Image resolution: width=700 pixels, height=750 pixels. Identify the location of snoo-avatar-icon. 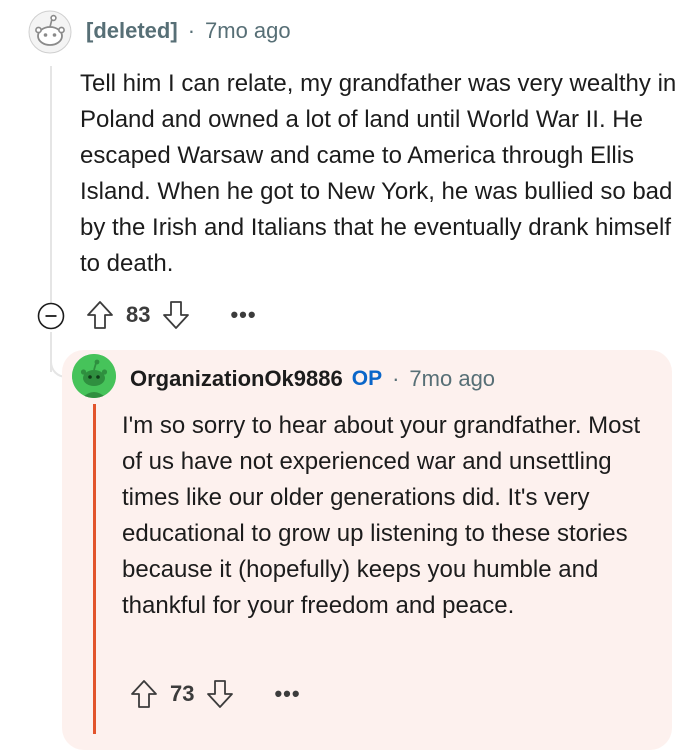
(94, 376).